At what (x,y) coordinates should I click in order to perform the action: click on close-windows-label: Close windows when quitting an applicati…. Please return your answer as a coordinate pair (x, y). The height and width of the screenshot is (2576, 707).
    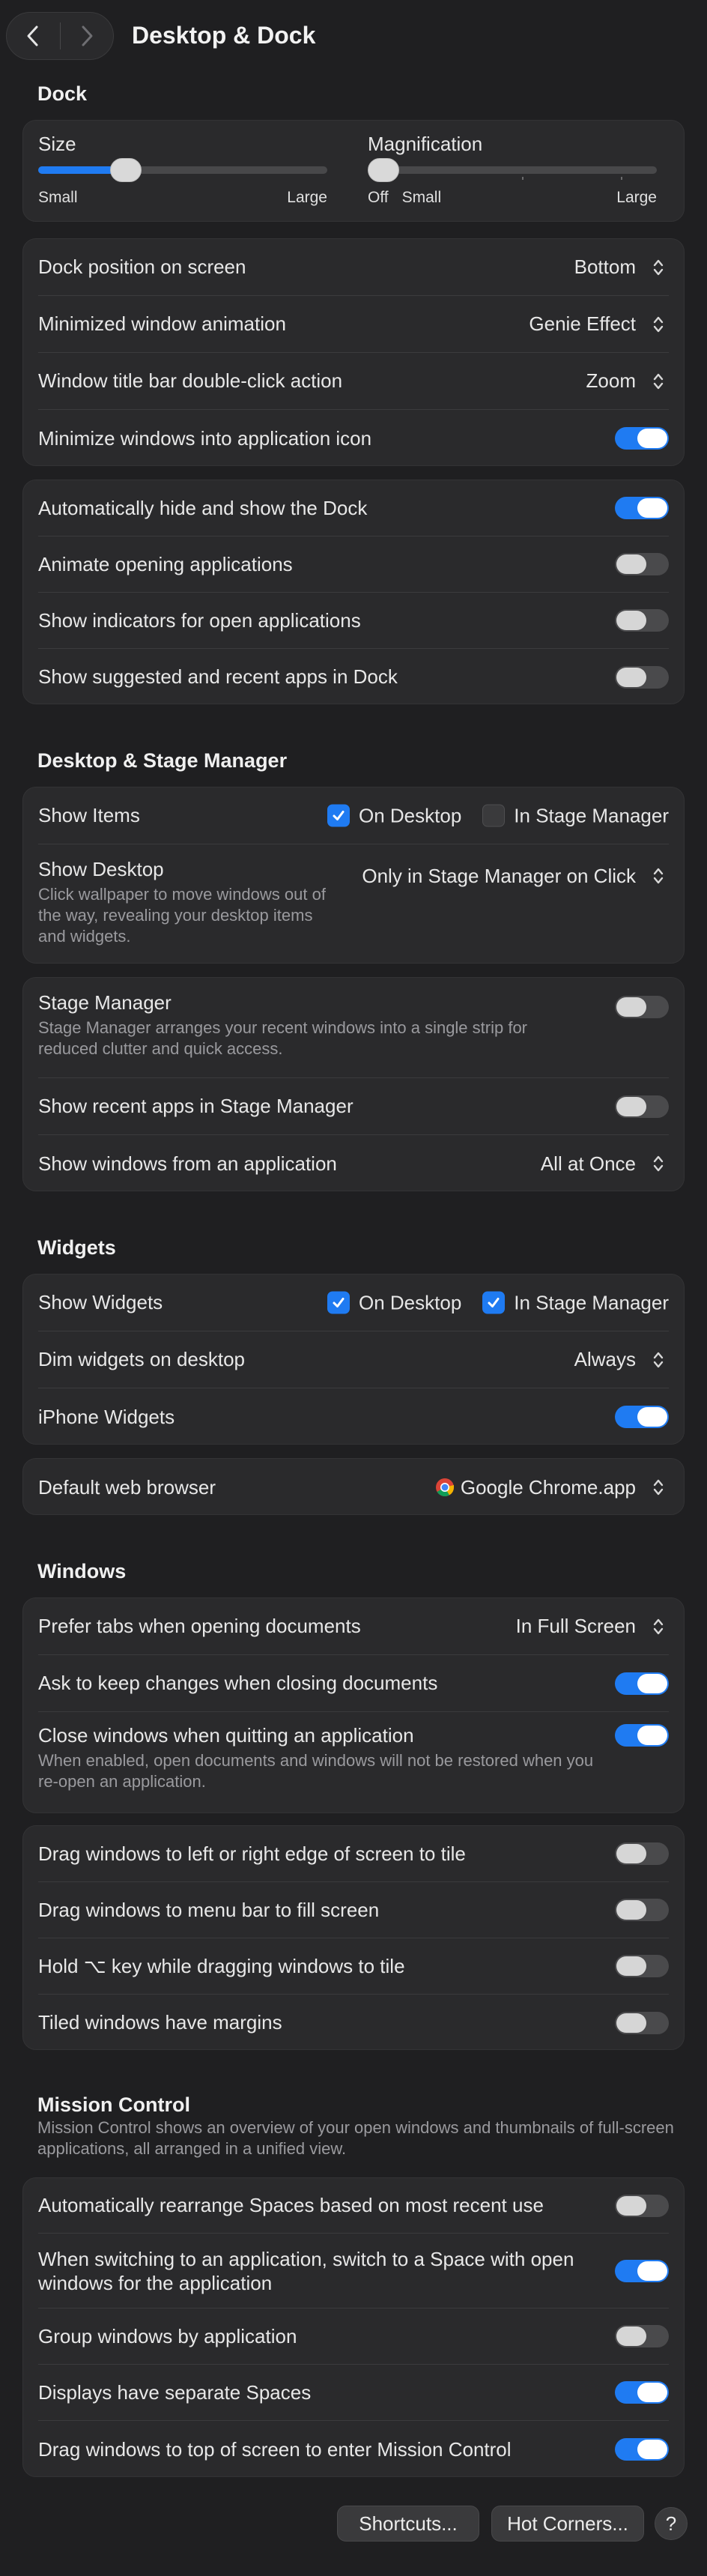
    Looking at the image, I should click on (226, 1735).